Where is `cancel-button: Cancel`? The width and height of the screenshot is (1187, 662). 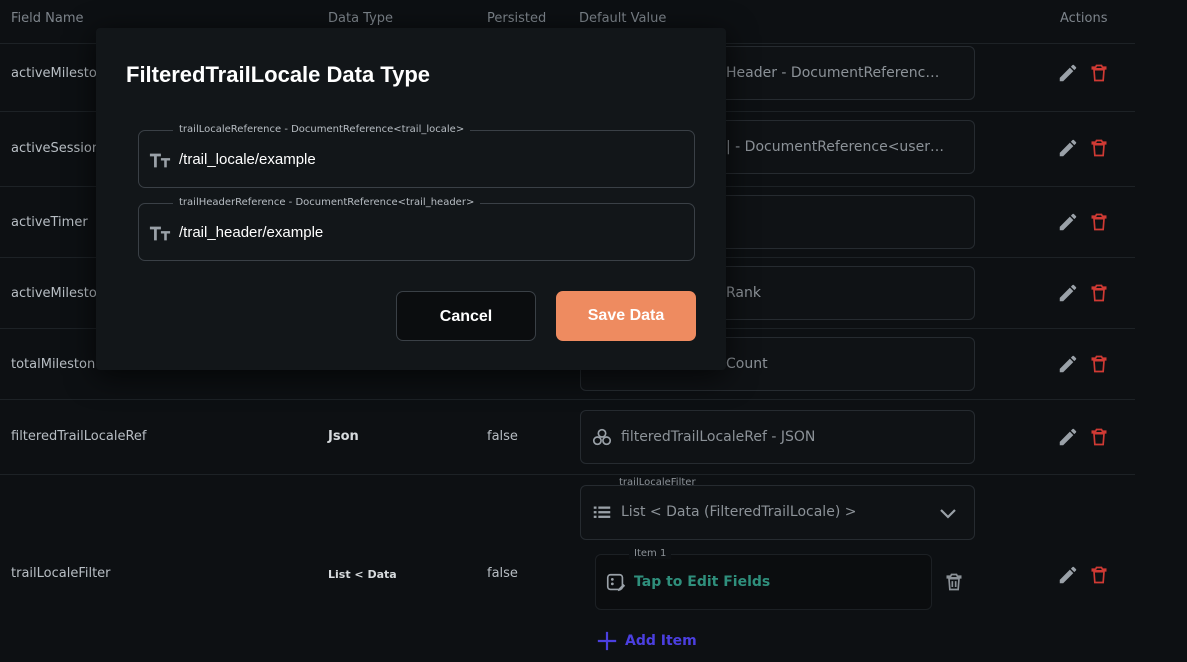
cancel-button: Cancel is located at coordinates (466, 316).